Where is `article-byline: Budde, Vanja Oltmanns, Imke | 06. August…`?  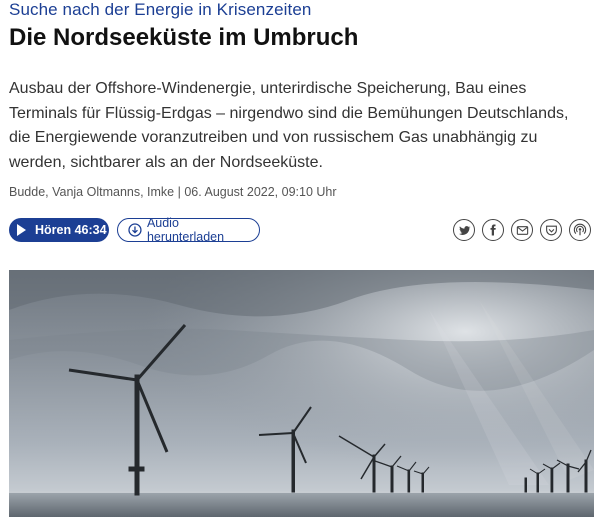 article-byline: Budde, Vanja Oltmanns, Imke | 06. August… is located at coordinates (173, 192).